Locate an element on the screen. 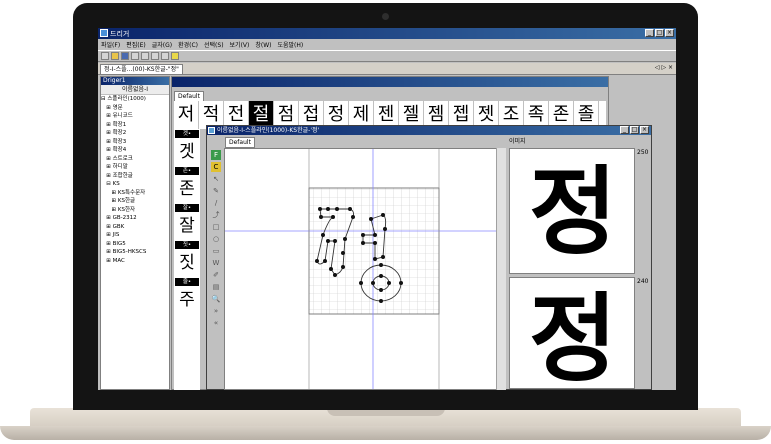 The width and height of the screenshot is (771, 444). tree-item: ⊟ KS is located at coordinates (135, 184).